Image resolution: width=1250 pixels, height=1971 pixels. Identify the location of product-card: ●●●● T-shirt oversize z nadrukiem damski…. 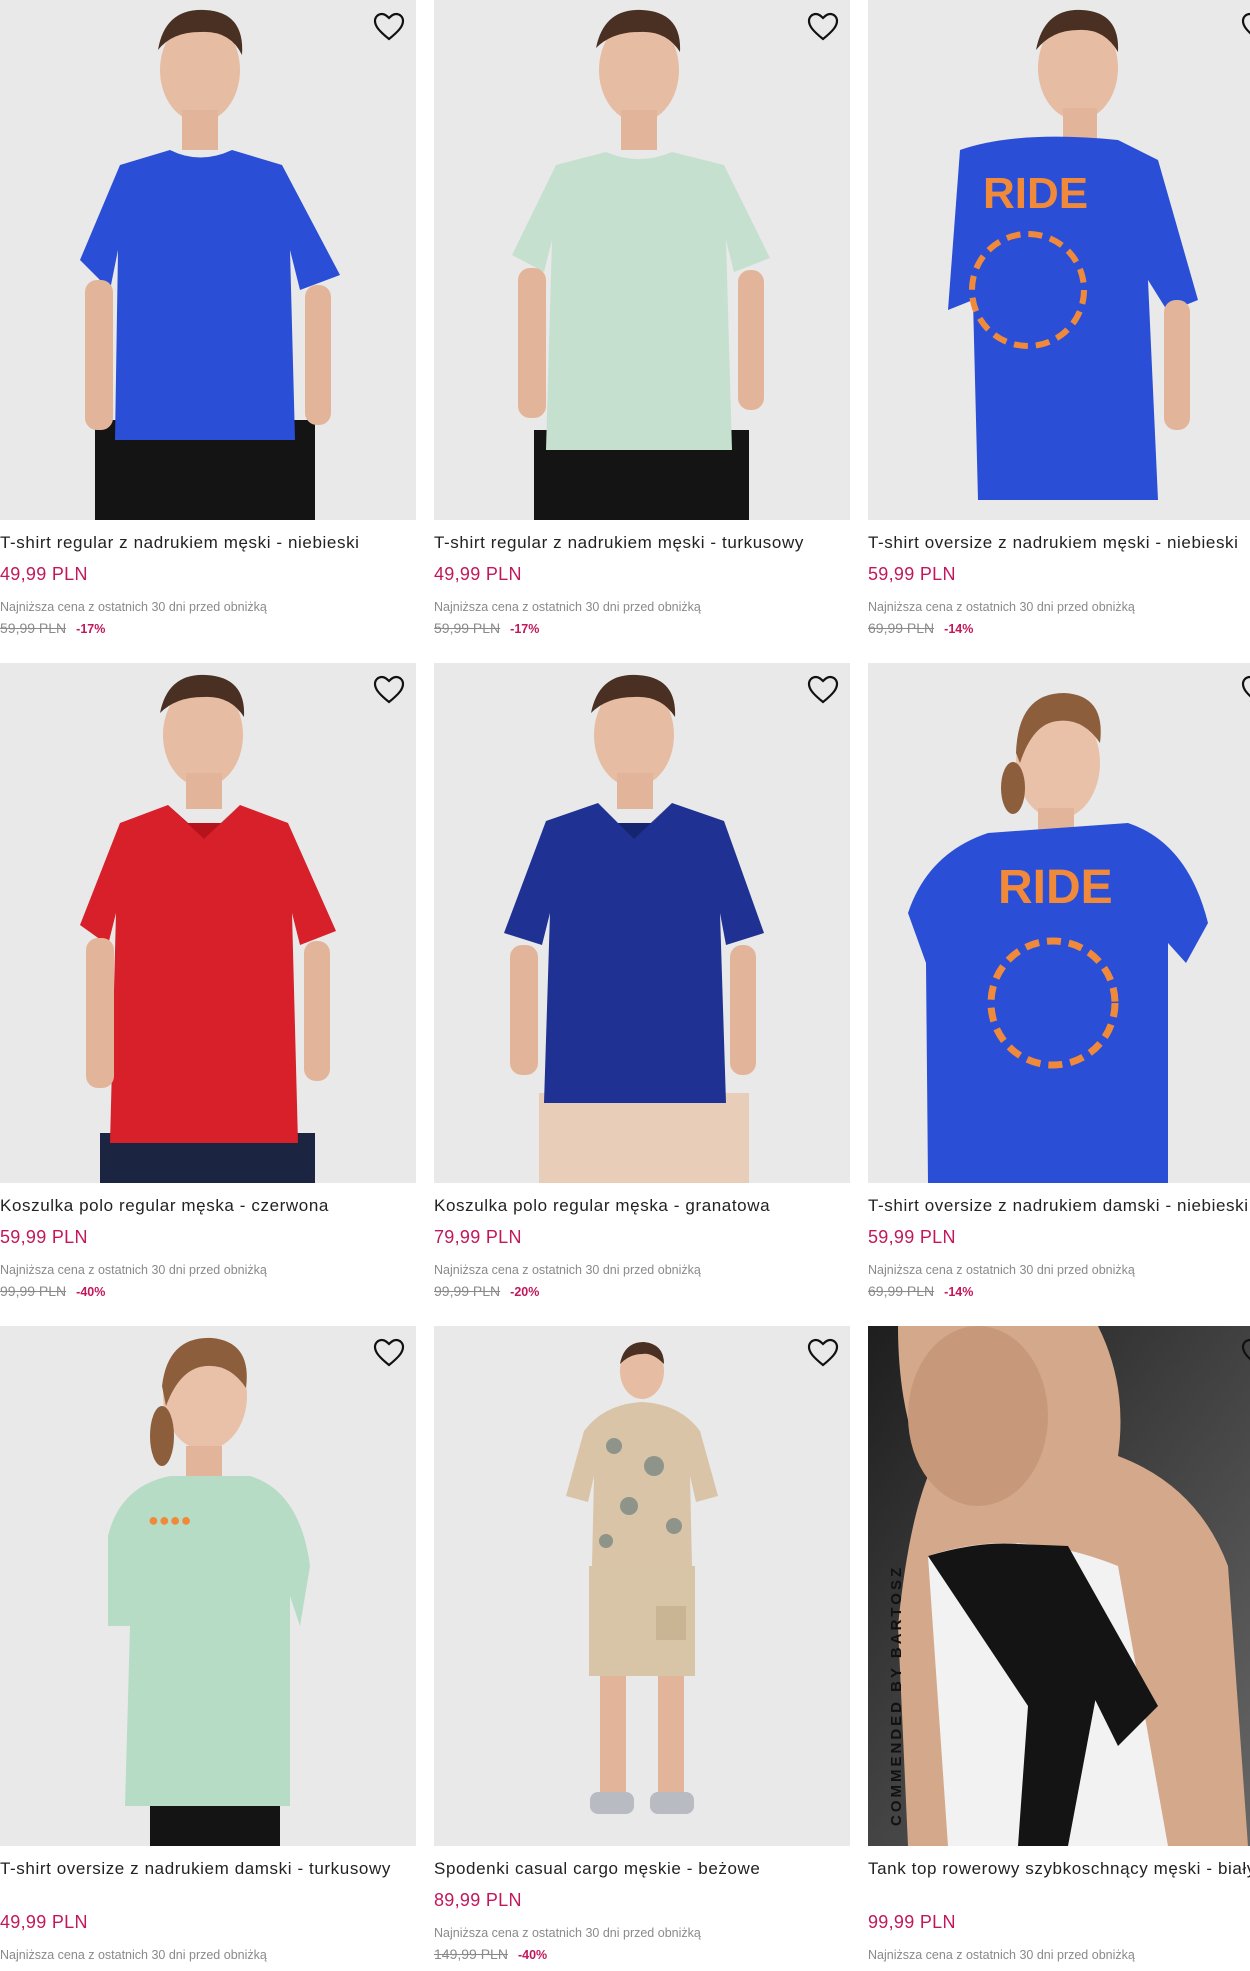
(208, 1648).